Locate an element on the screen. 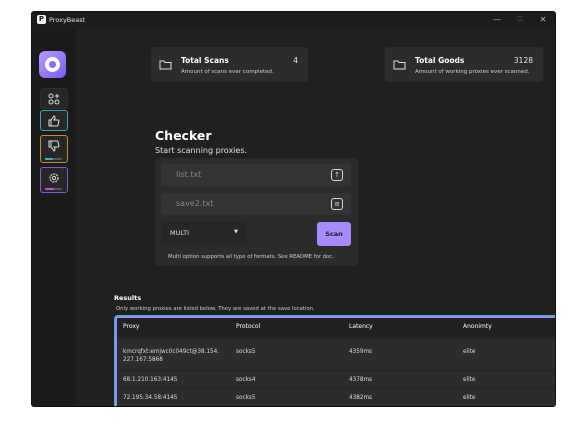 The image size is (584, 427). column-header-anonymity: Anonimty is located at coordinates (477, 326).